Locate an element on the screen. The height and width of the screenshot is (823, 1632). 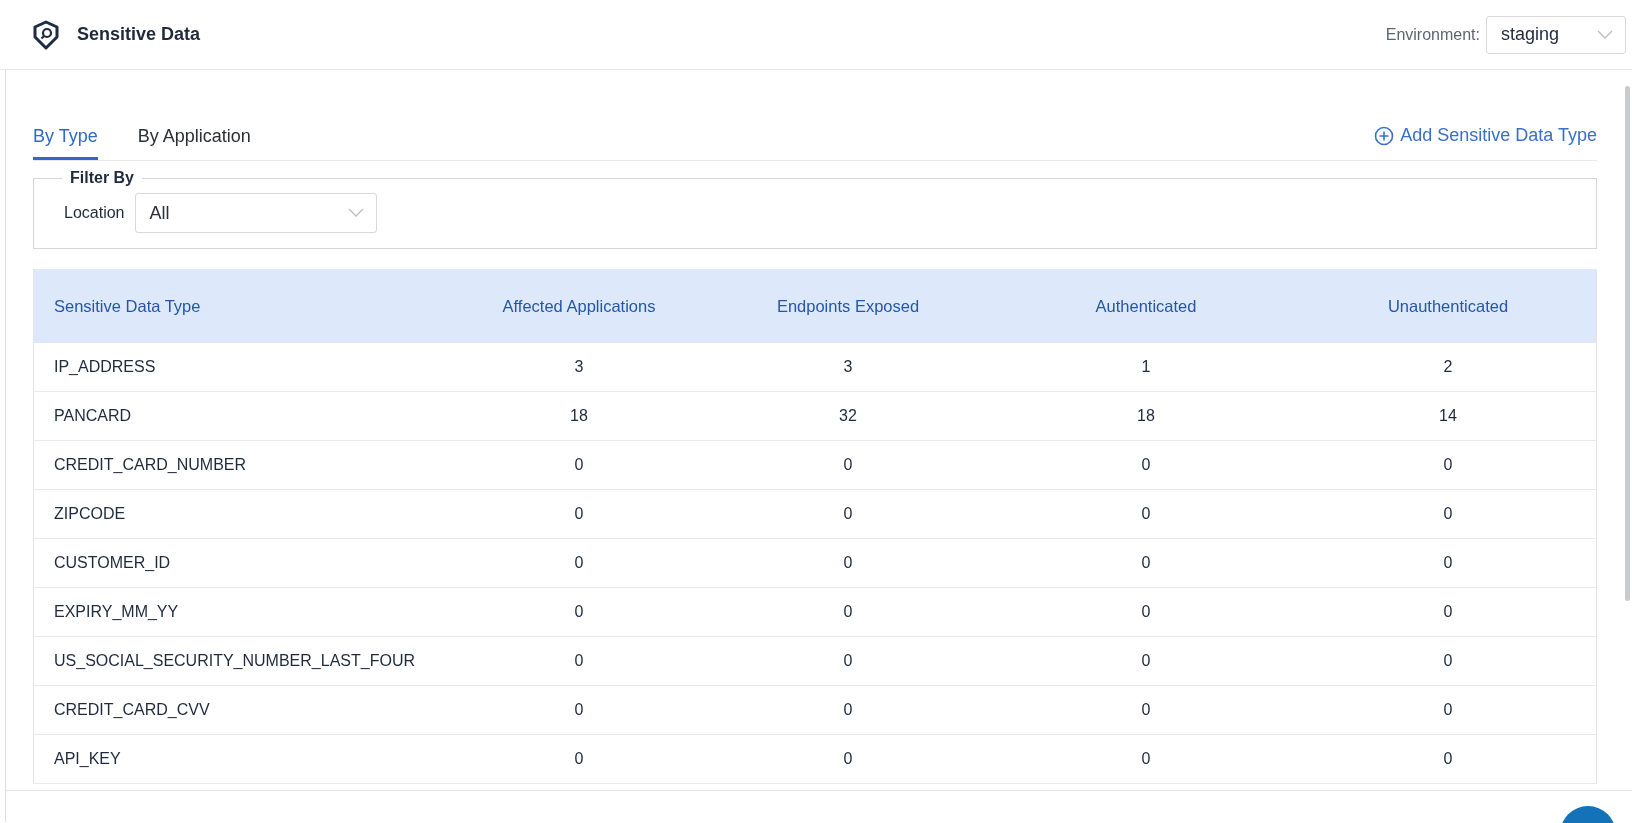
table-cell-text: 32 is located at coordinates (848, 416).